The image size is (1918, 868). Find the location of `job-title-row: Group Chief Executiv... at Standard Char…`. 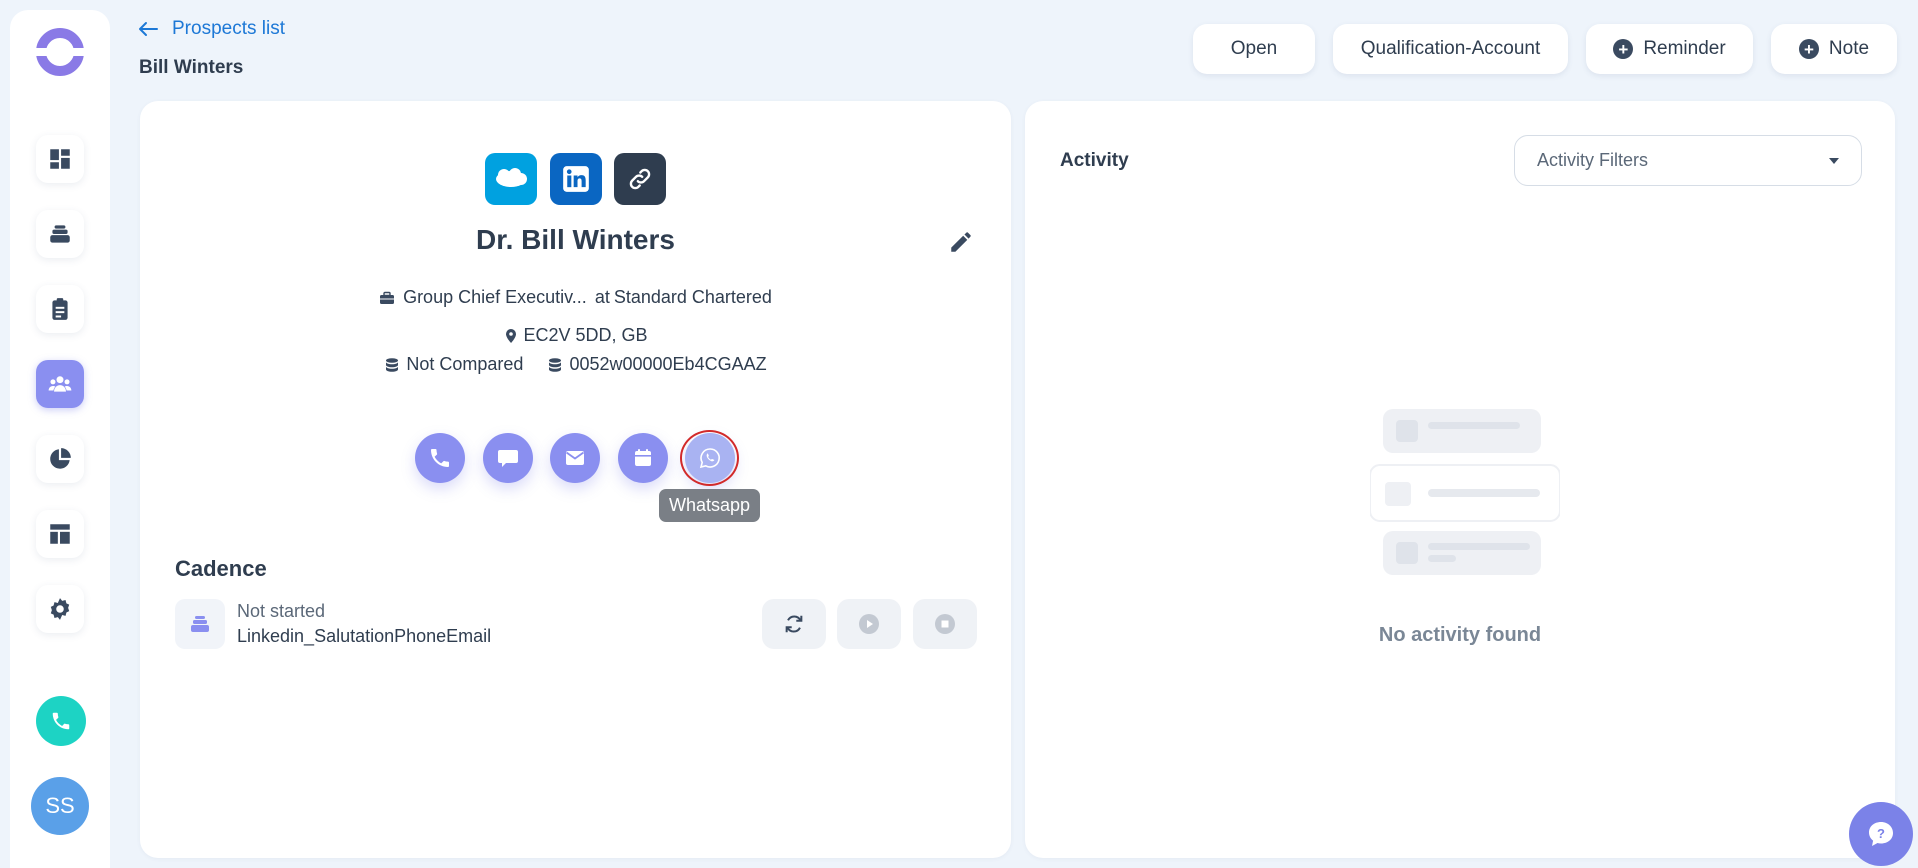

job-title-row: Group Chief Executiv... at Standard Char… is located at coordinates (575, 297).